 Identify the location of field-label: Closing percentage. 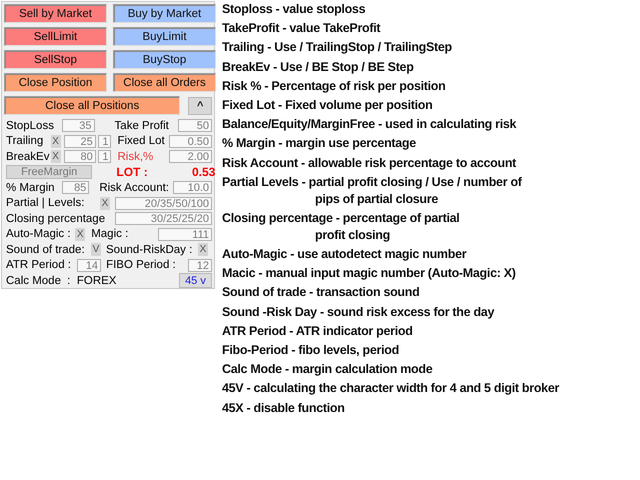
(56, 218).